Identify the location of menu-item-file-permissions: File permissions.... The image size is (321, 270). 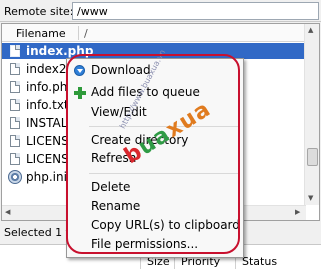
(155, 244).